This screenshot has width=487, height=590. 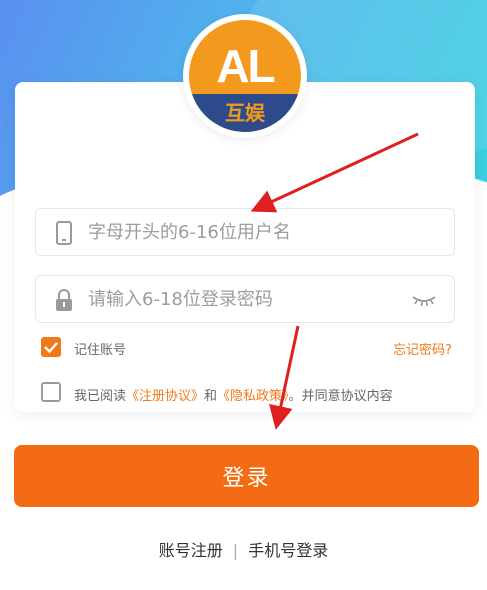 I want to click on eye-closed-icon, so click(x=424, y=300).